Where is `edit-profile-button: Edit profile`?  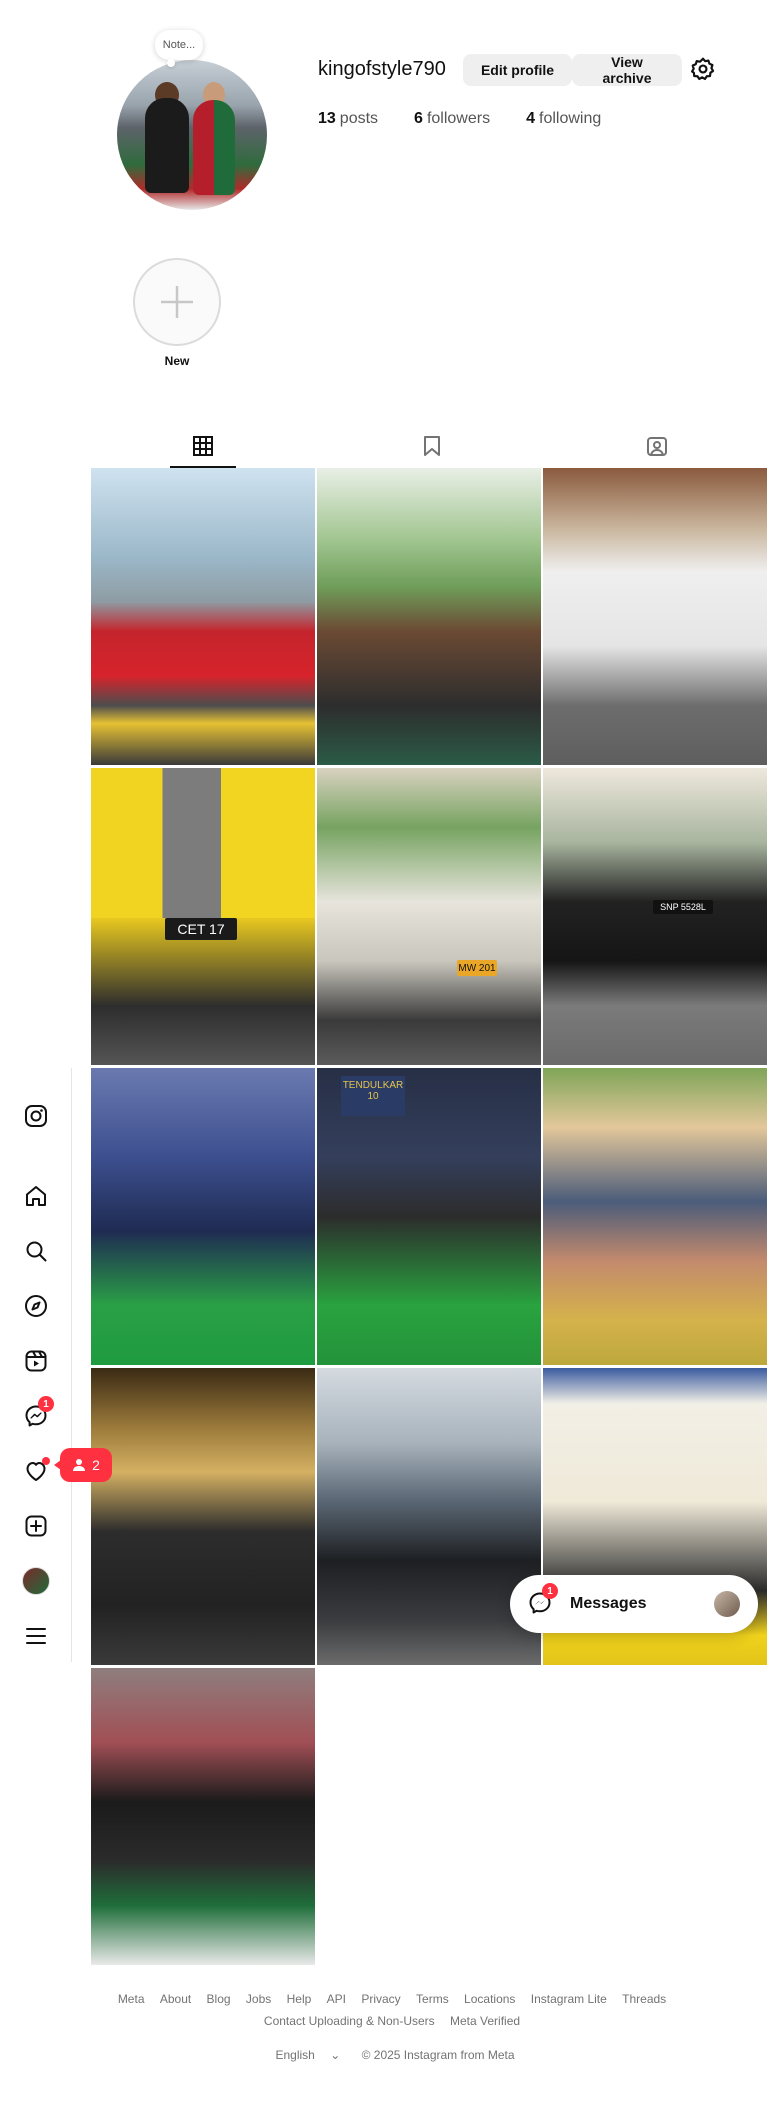 edit-profile-button: Edit profile is located at coordinates (517, 70).